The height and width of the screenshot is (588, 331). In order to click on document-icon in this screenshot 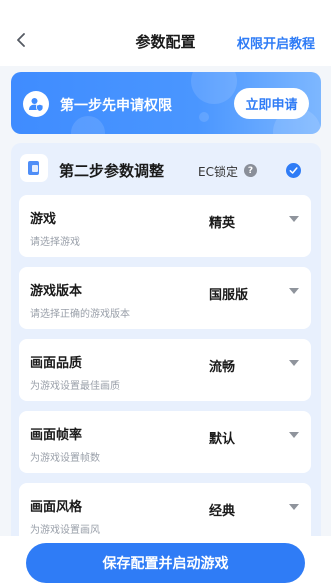, I will do `click(34, 168)`.